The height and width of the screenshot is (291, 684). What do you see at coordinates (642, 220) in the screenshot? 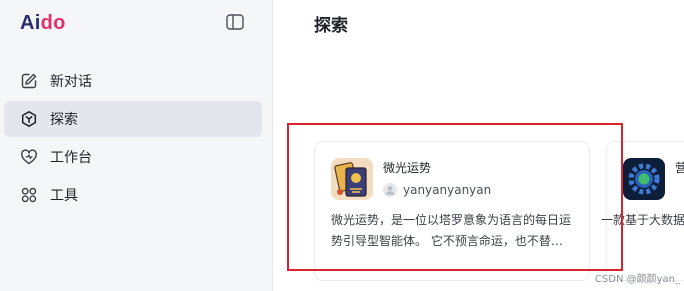
I see `agent-description: 一款基于大数据分析项目目标` at bounding box center [642, 220].